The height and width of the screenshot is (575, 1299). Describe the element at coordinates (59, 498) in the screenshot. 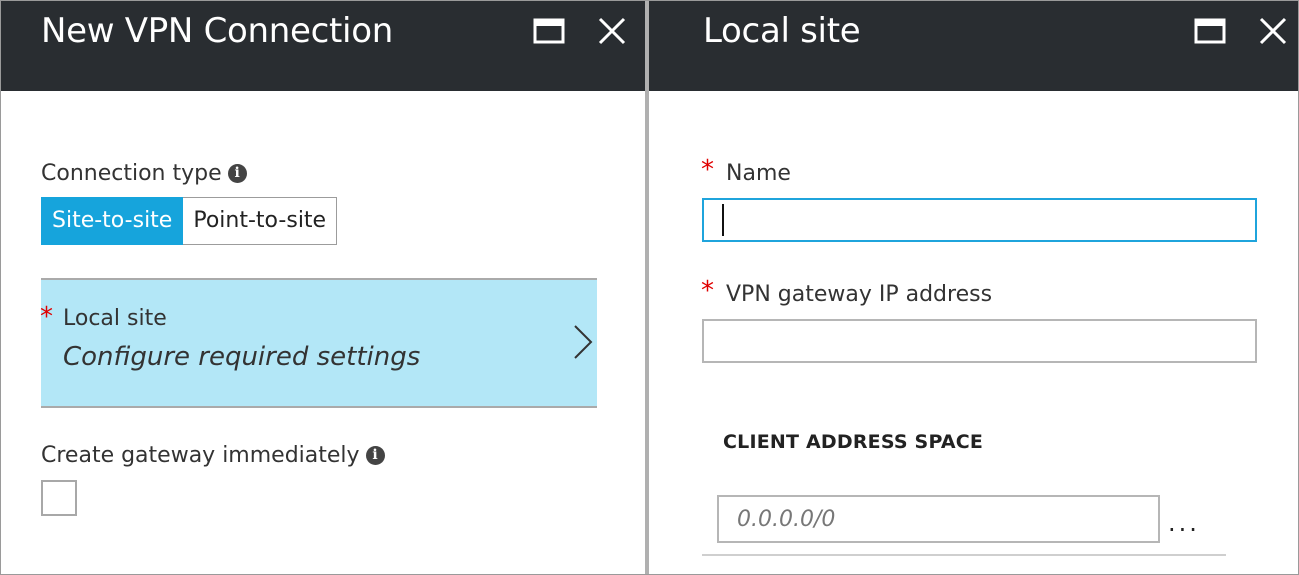

I see `create-gateway-checkbox` at that location.